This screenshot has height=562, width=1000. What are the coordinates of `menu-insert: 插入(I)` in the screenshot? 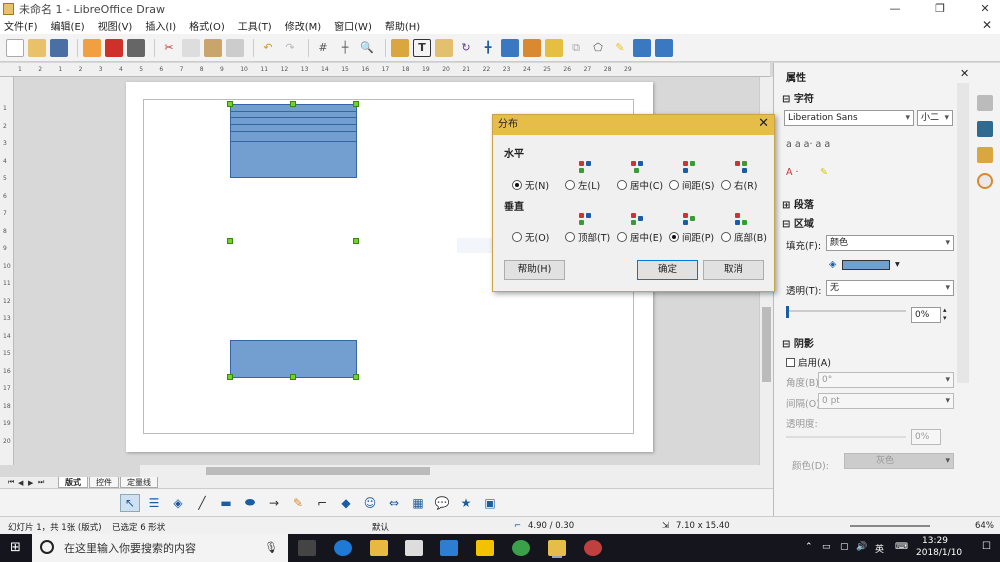 It's located at (160, 25).